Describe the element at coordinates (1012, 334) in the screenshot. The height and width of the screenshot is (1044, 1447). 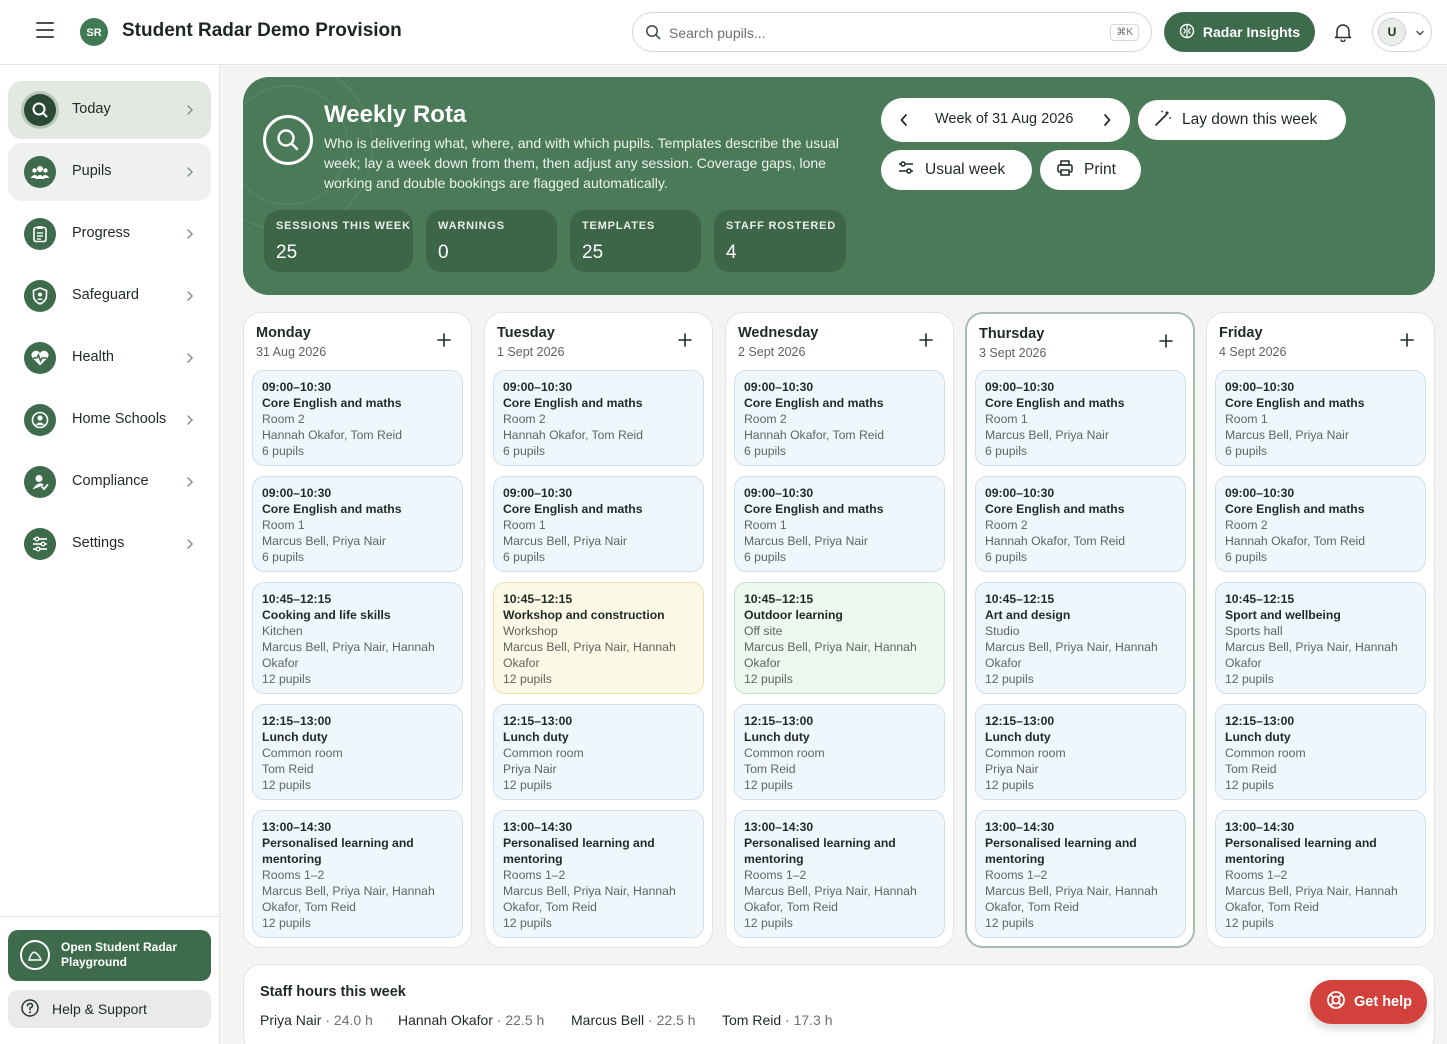
I see `day-name: Thursday` at that location.